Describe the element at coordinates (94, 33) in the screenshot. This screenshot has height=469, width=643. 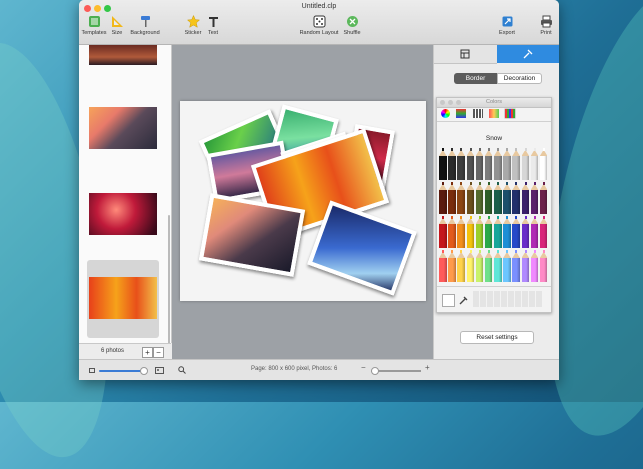
I see `templates-label: Templates` at that location.